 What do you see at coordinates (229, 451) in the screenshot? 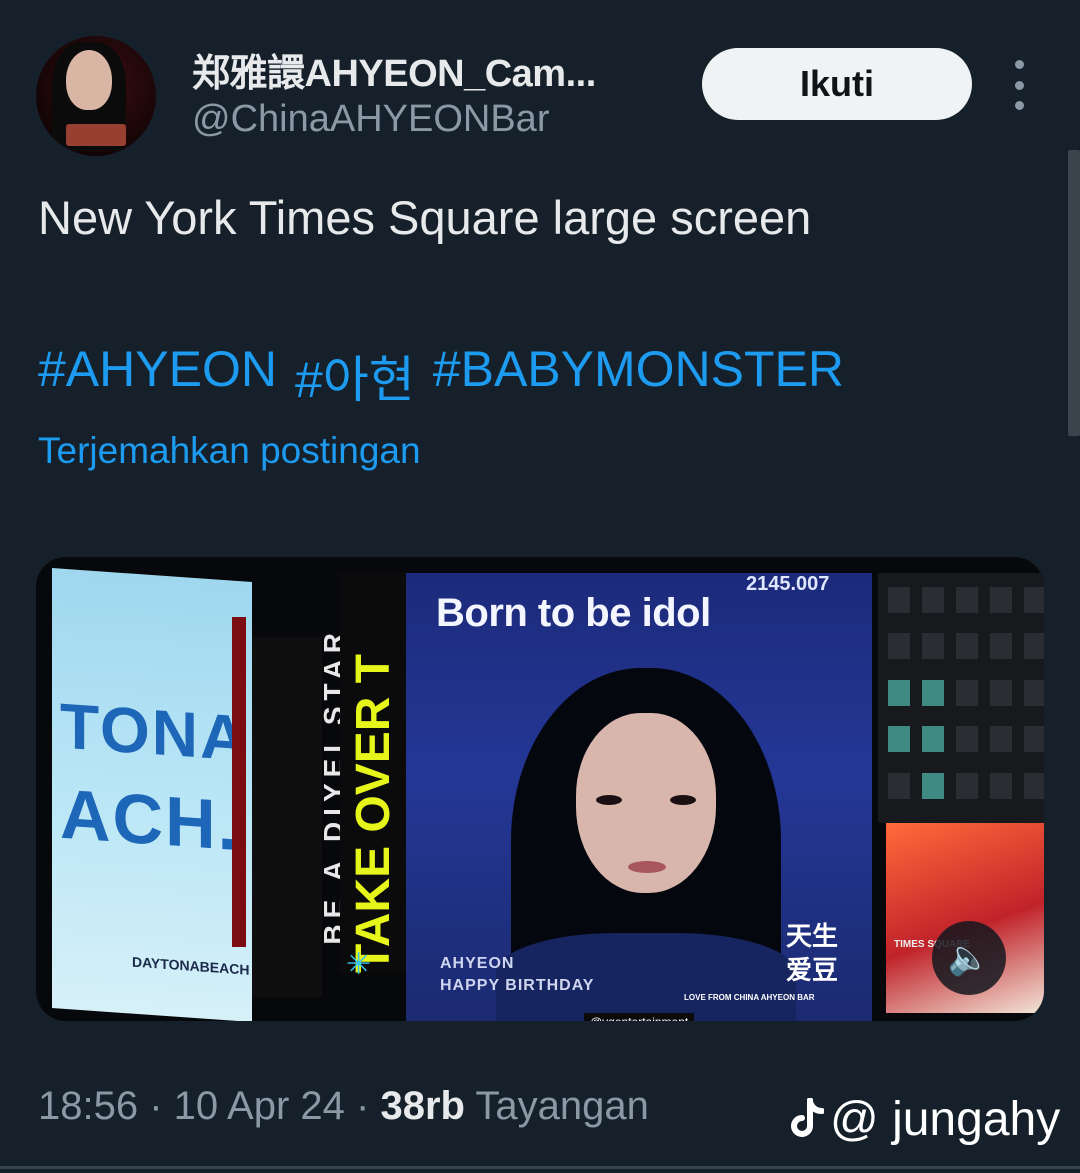
I see `translate-post-link: Terjemahkan postingan` at bounding box center [229, 451].